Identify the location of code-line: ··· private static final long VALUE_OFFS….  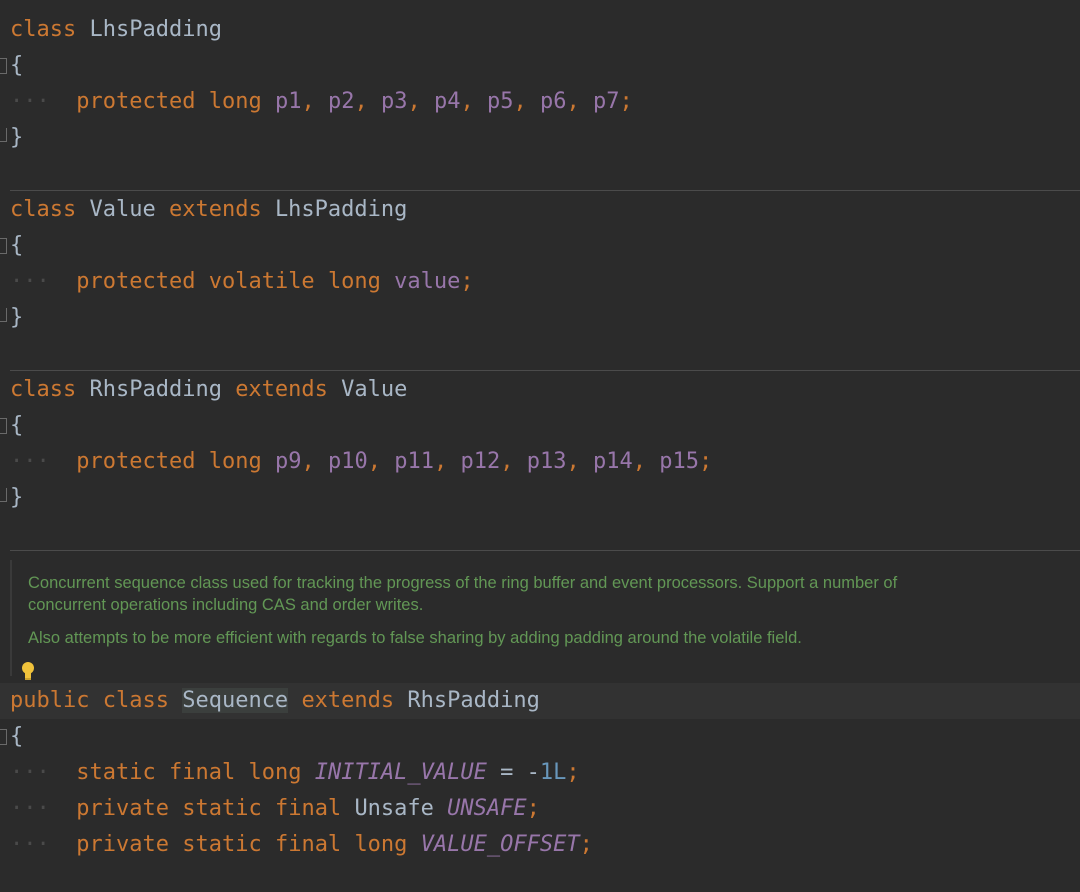
(540, 845).